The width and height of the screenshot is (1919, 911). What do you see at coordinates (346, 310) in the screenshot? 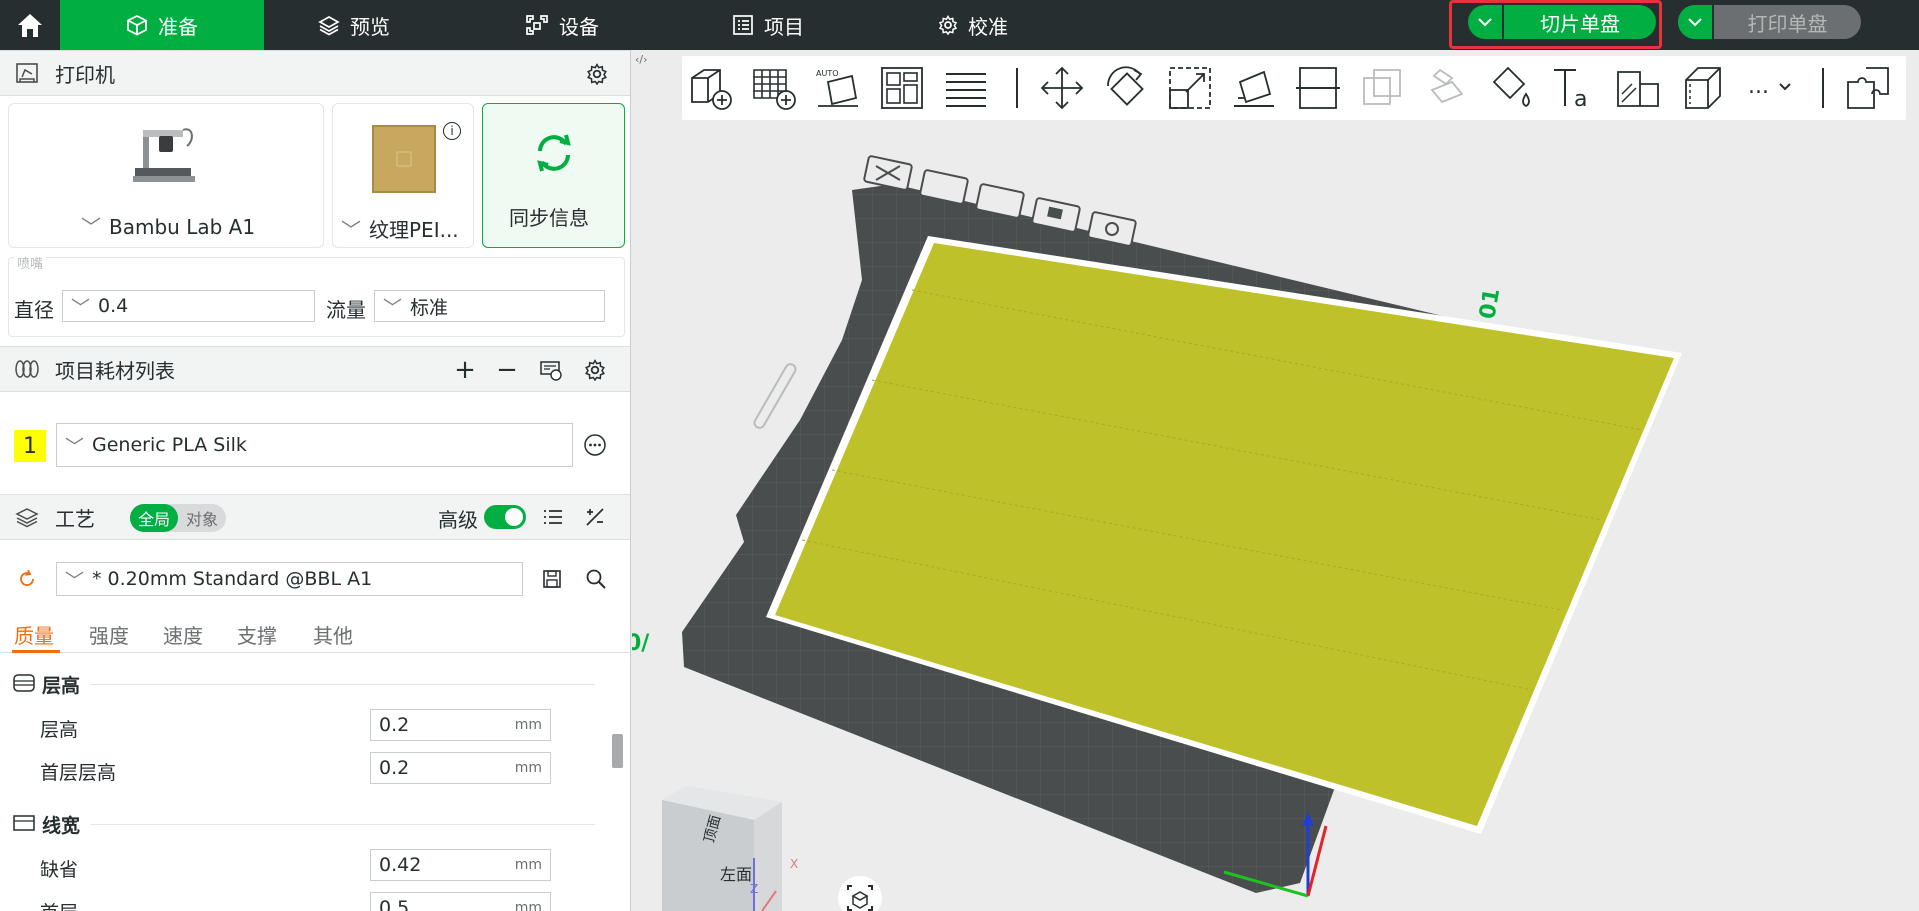
I see `flow-label: 流量` at bounding box center [346, 310].